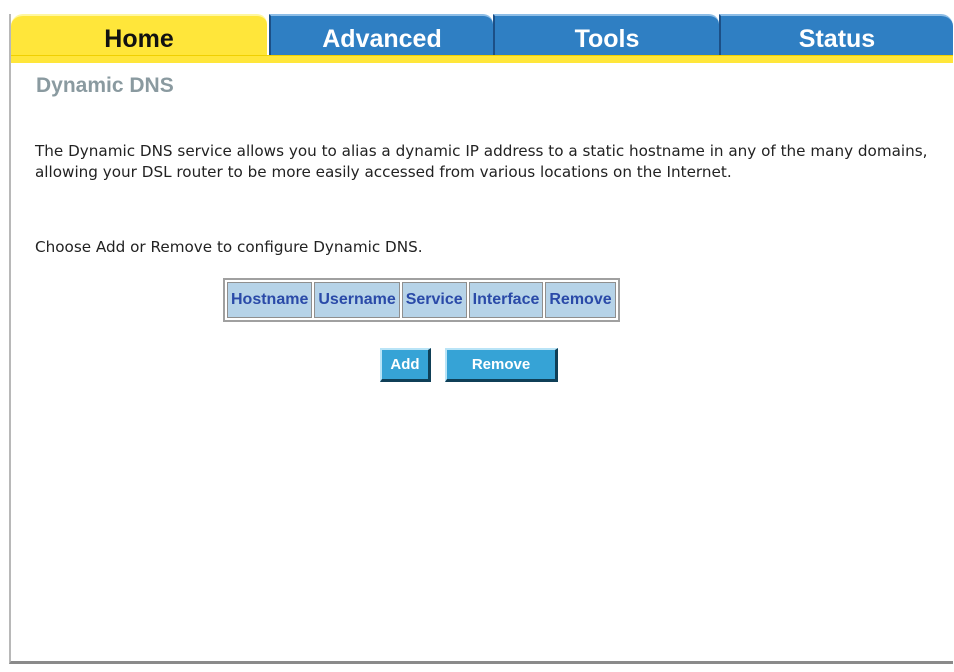 The image size is (954, 672). Describe the element at coordinates (381, 34) in the screenshot. I see `tab-advanced: Advanced` at that location.